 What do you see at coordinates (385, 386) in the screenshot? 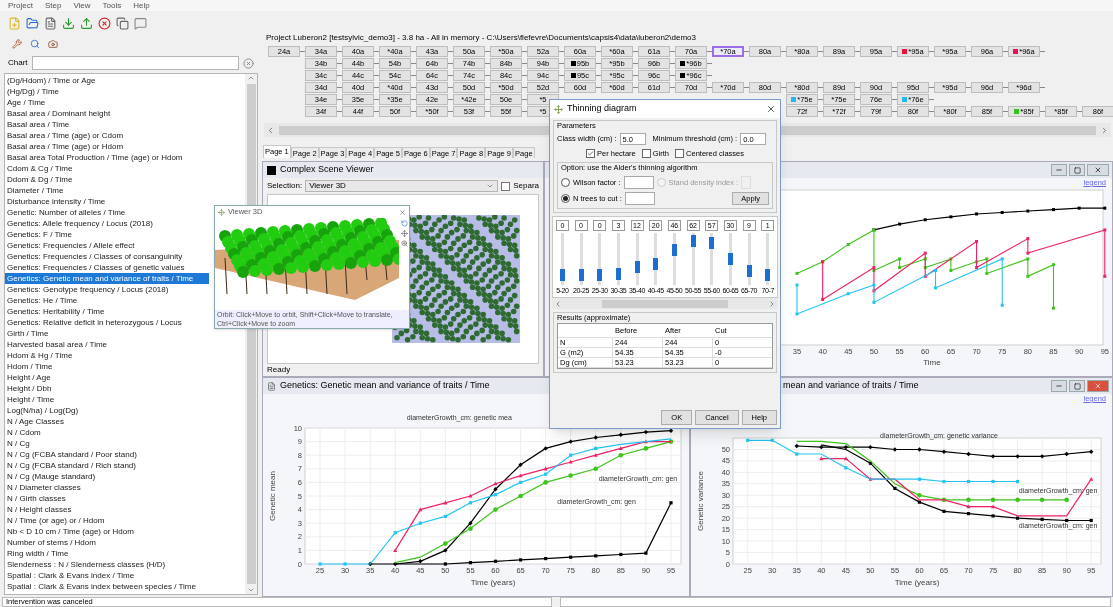
I see `window-title: Genetics: Genetic mean and variance of traits / Time` at bounding box center [385, 386].